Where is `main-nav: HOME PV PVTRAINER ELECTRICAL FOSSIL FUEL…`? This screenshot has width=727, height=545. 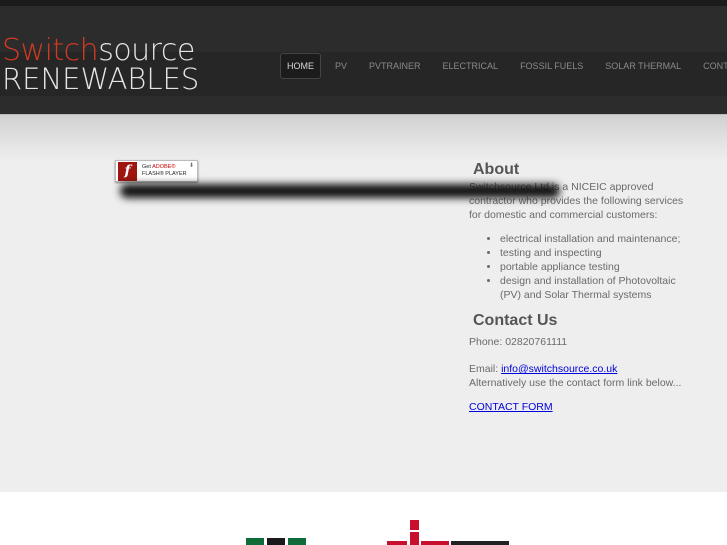
main-nav: HOME PV PVTRAINER ELECTRICAL FOSSIL FUEL… is located at coordinates (503, 66).